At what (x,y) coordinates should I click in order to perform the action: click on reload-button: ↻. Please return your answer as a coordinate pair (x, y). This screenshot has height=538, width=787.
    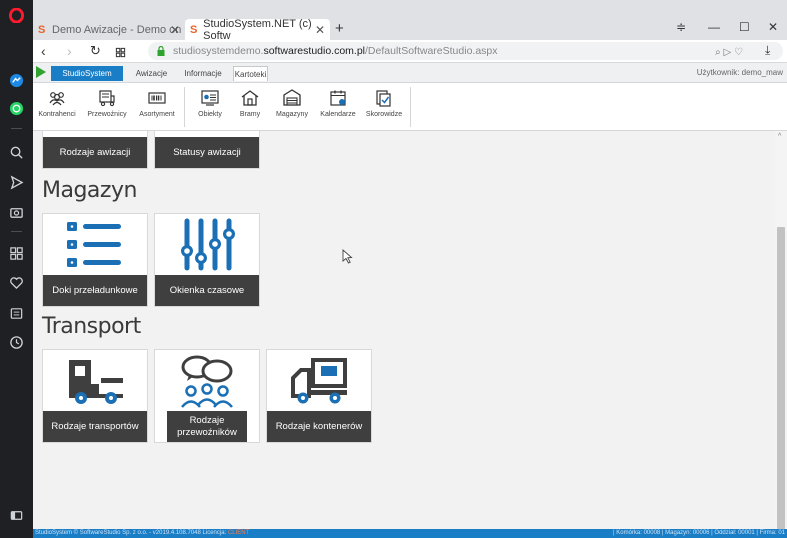
    Looking at the image, I should click on (95, 51).